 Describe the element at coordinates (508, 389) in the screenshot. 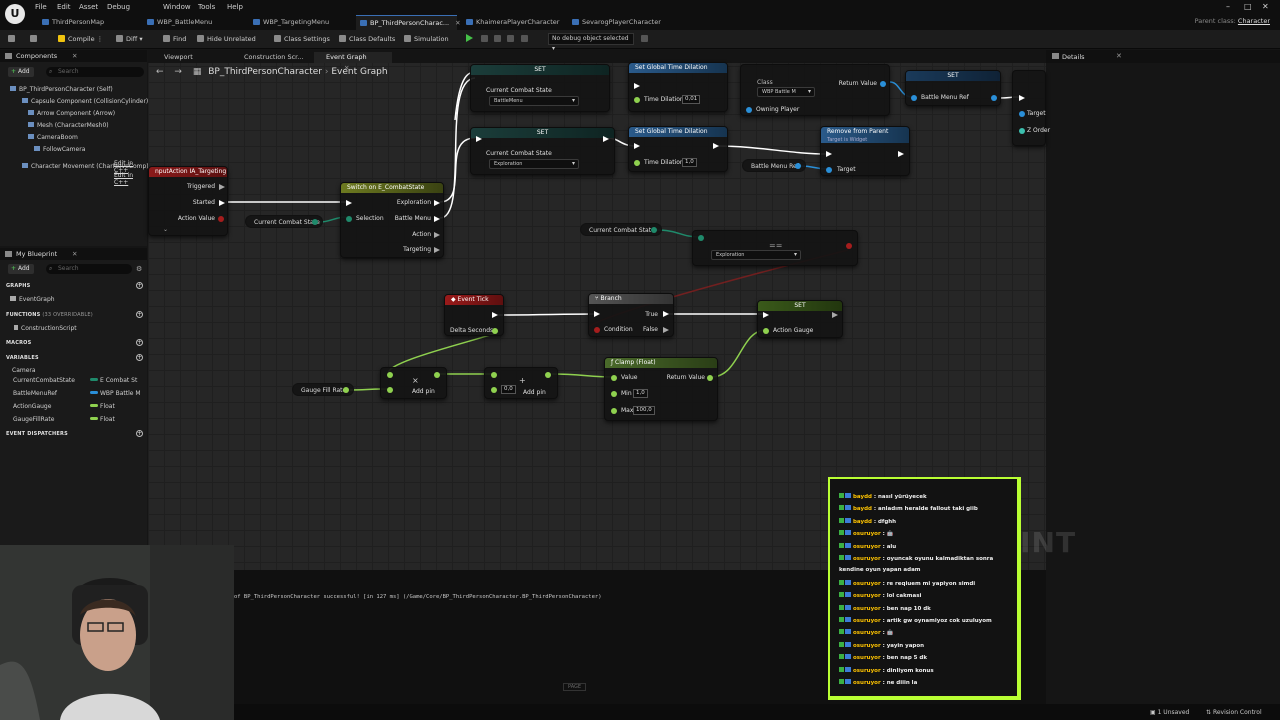

I see `add-input: 0,0` at that location.